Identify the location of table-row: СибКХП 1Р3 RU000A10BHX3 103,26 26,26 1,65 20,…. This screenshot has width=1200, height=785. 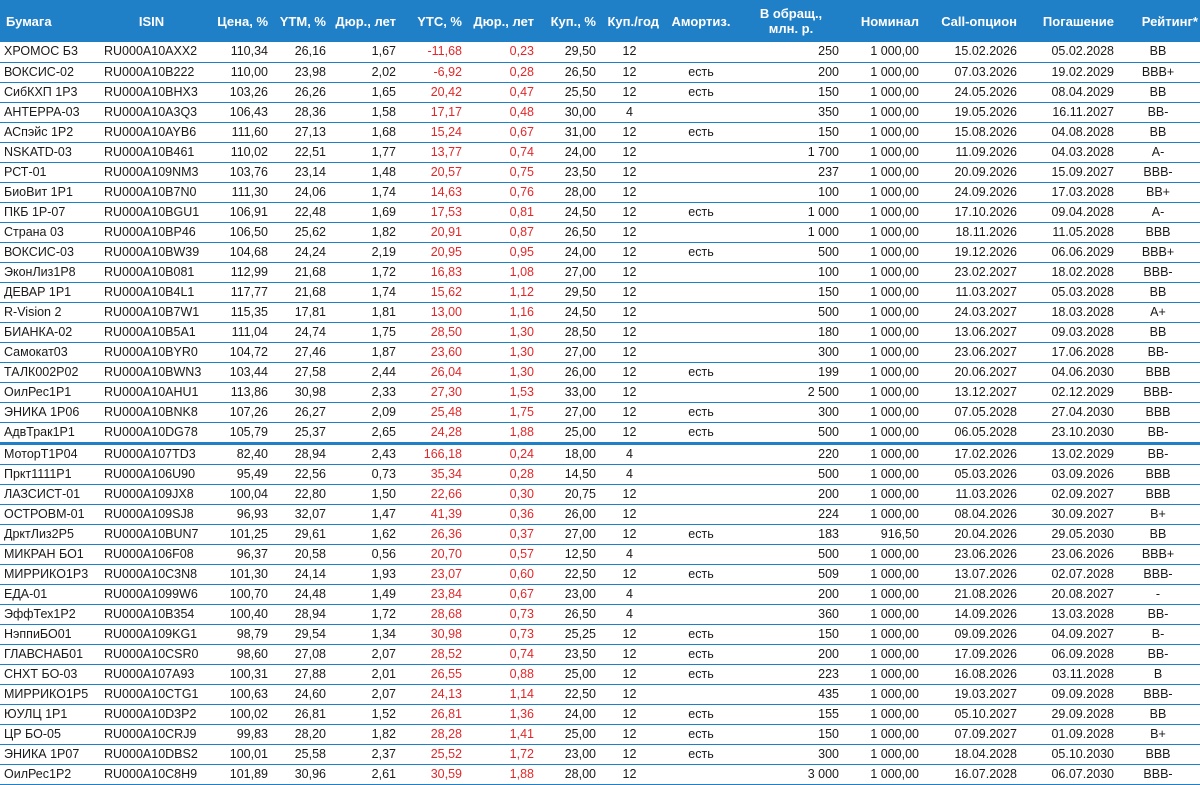
(600, 92).